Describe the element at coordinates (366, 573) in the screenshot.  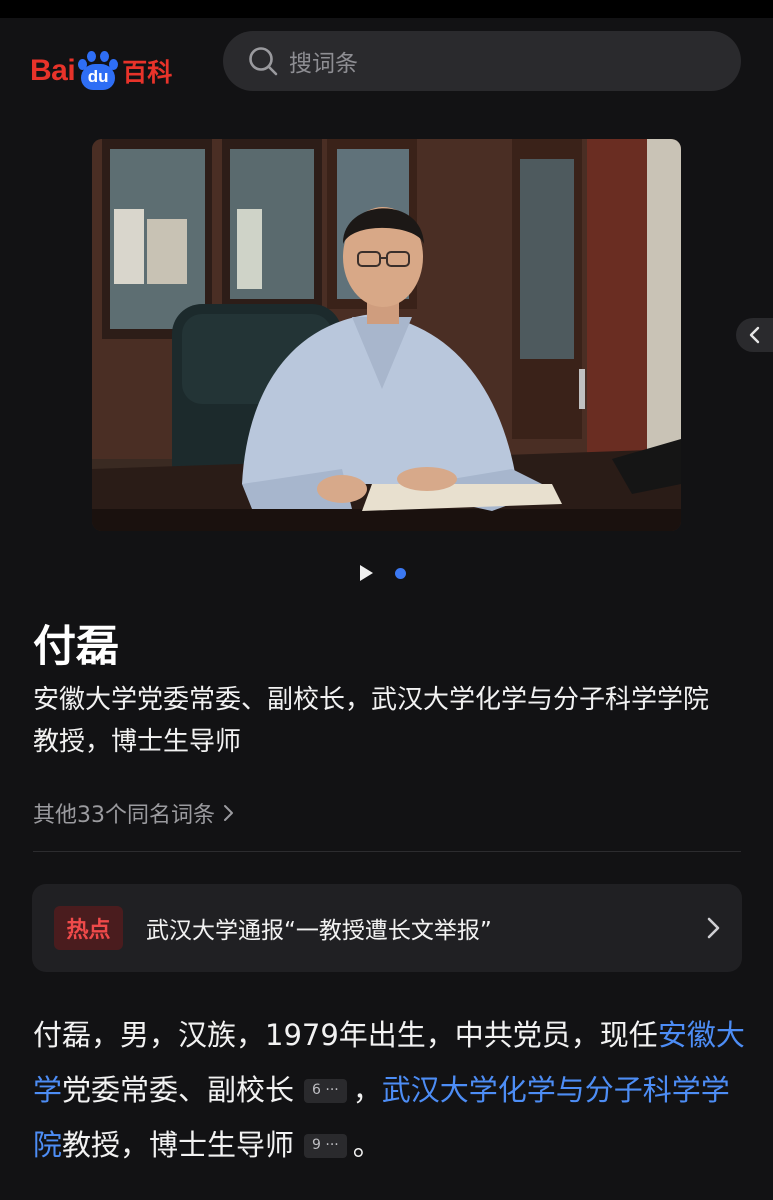
I see `play-icon` at that location.